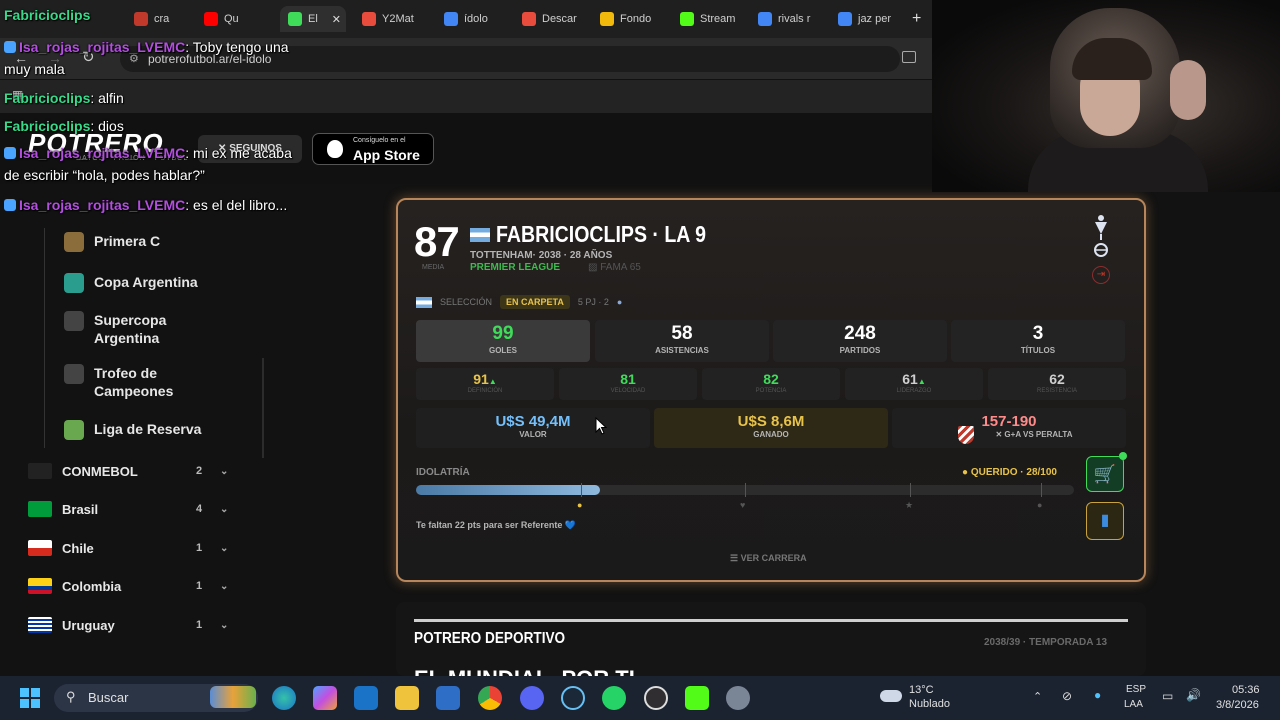 The width and height of the screenshot is (1280, 720). Describe the element at coordinates (147, 429) in the screenshot. I see `sidebar-item-competition: Liga de Reserva` at that location.